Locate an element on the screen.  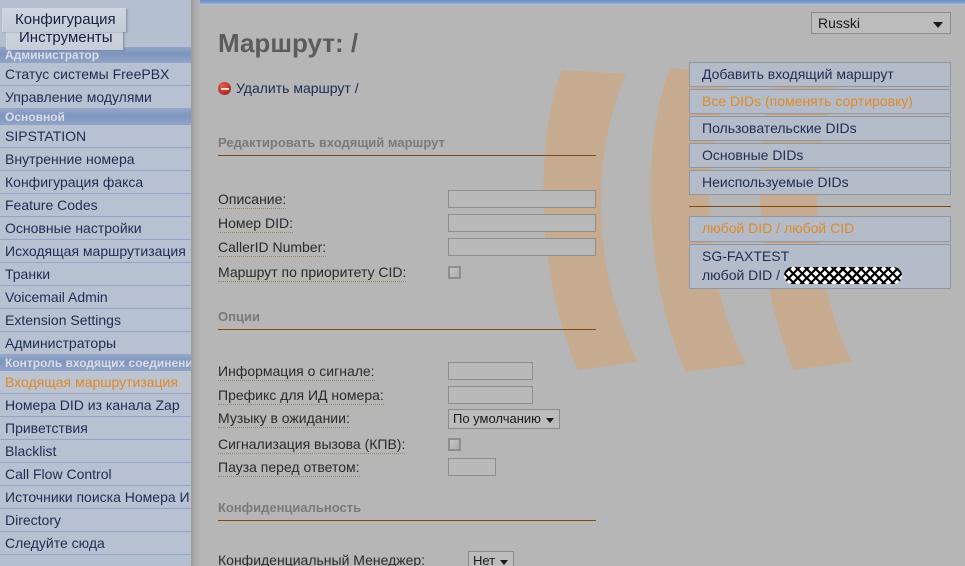
sidebar-item-15: Входящая маршрутизация is located at coordinates (95, 382).